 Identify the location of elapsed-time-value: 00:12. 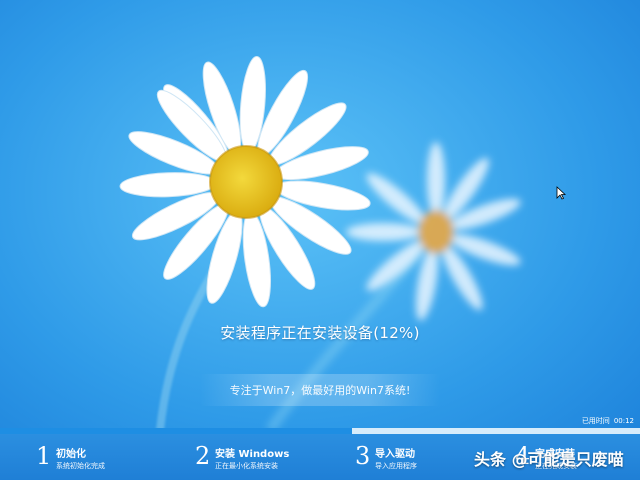
(623, 421).